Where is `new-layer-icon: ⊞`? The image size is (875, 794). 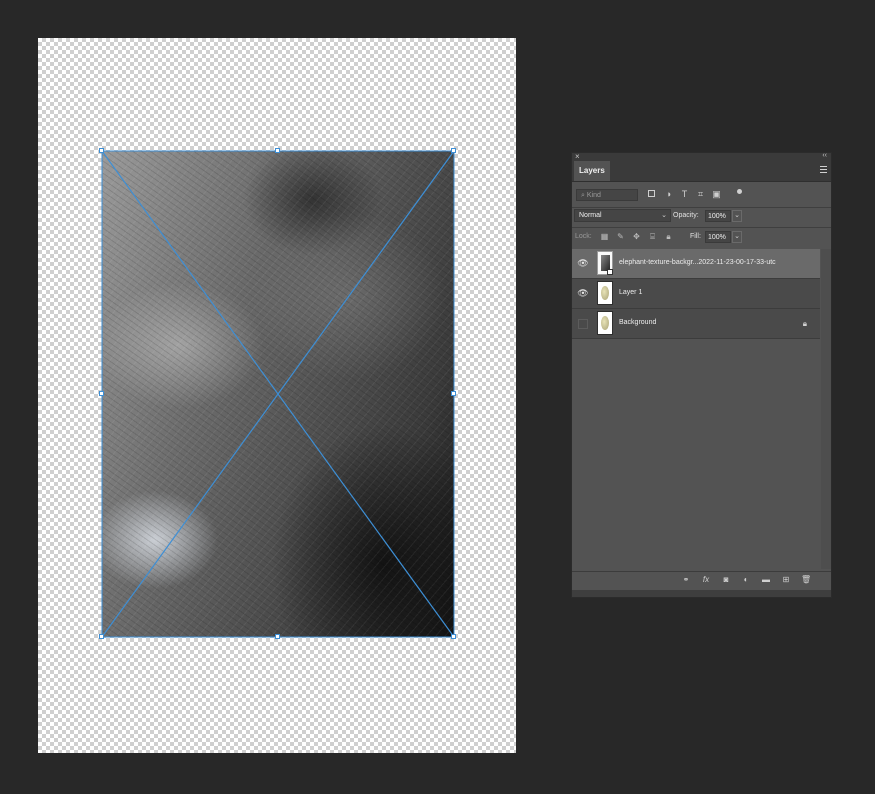 new-layer-icon: ⊞ is located at coordinates (786, 580).